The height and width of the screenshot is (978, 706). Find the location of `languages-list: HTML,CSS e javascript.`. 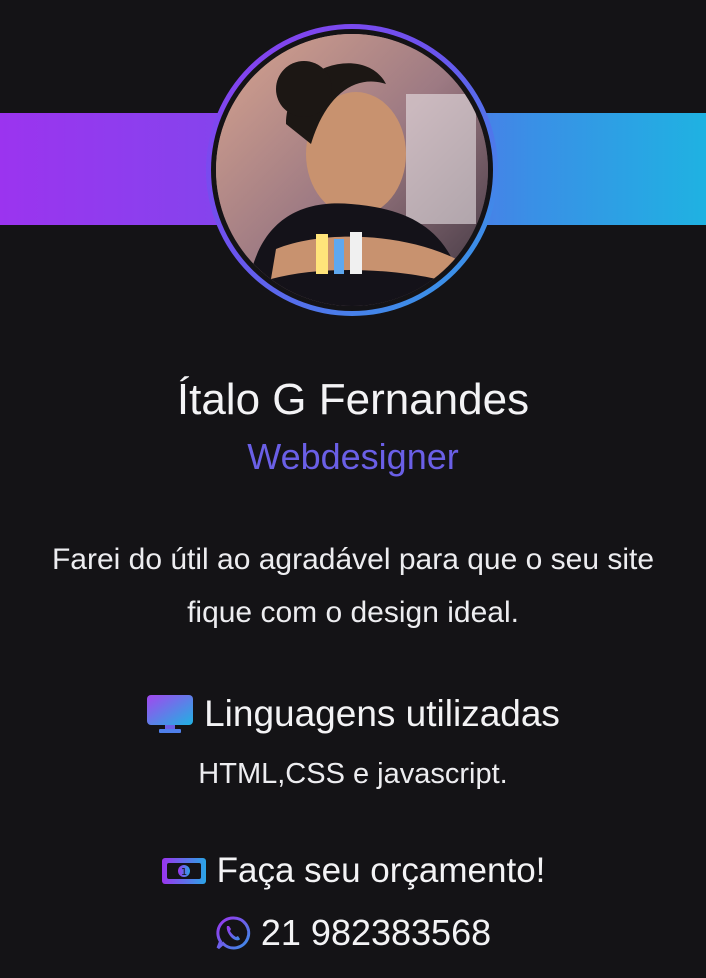

languages-list: HTML,CSS e javascript. is located at coordinates (353, 774).